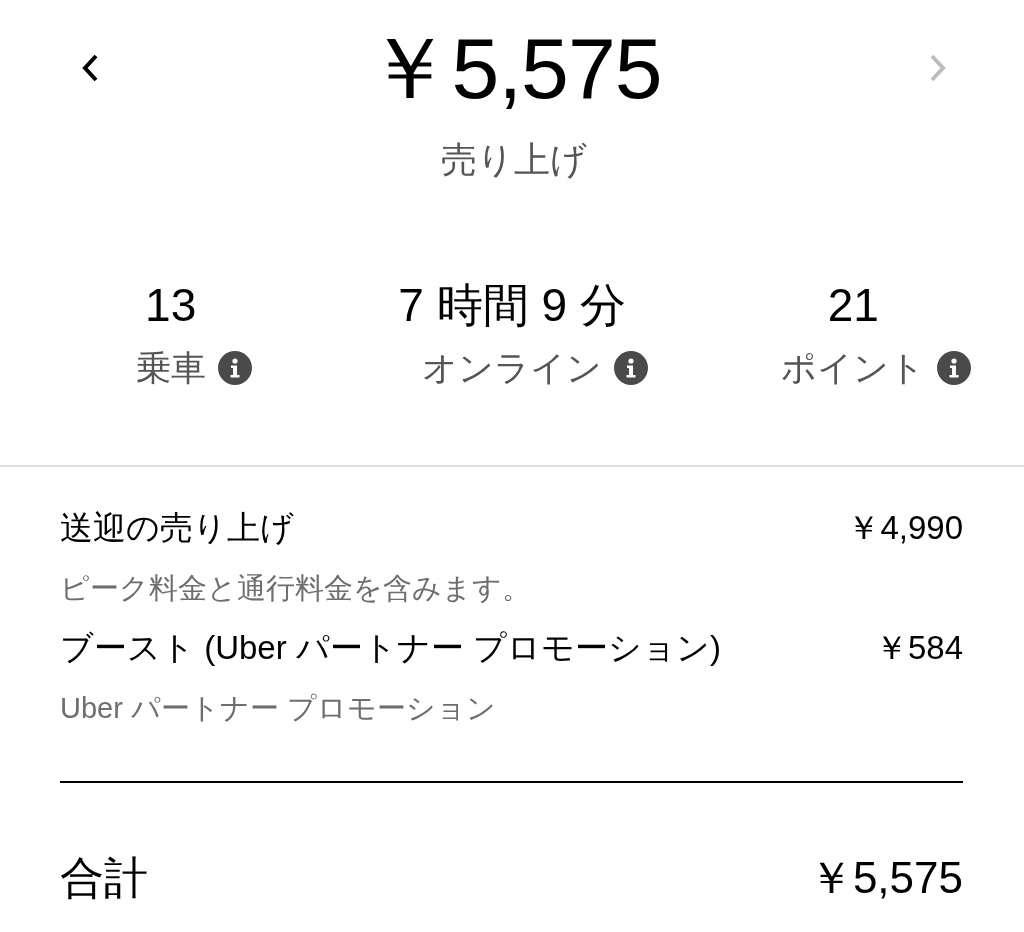 The image size is (1024, 932). Describe the element at coordinates (514, 160) in the screenshot. I see `earnings-label: 売り上げ` at that location.